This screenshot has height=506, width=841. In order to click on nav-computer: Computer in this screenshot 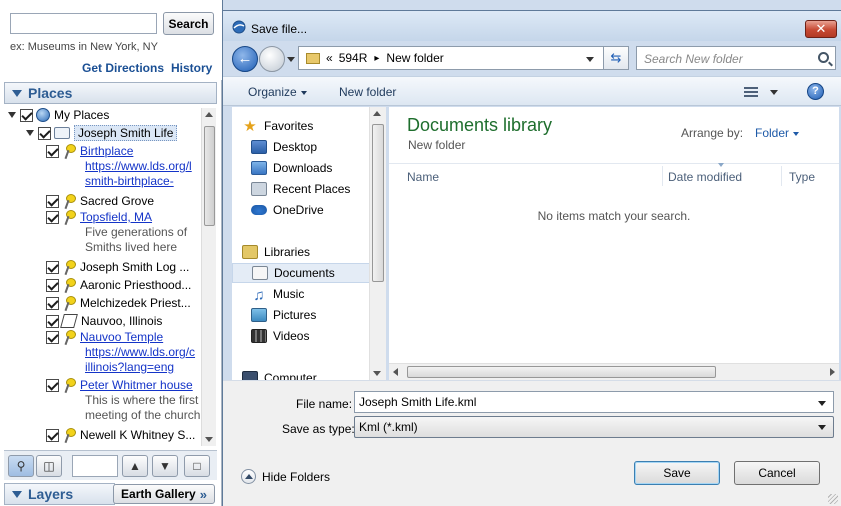, I will do `click(302, 374)`.